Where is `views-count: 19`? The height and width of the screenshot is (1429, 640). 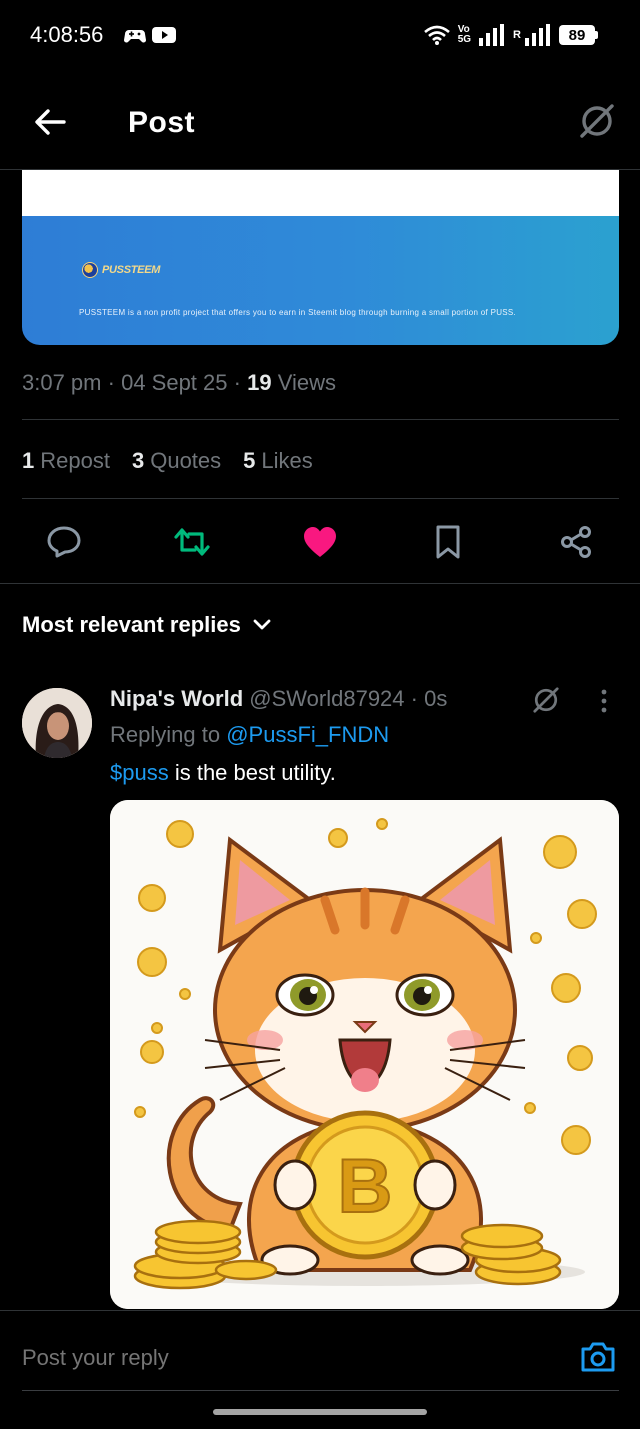
views-count: 19 is located at coordinates (259, 382).